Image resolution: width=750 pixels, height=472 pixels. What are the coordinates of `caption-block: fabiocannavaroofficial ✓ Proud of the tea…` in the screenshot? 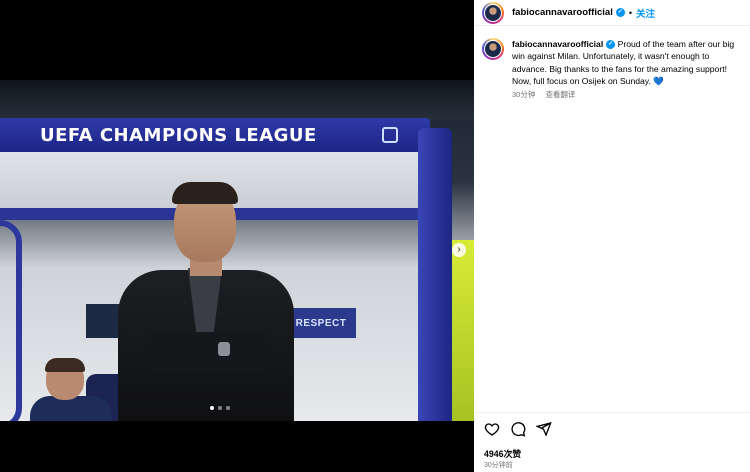 It's located at (613, 69).